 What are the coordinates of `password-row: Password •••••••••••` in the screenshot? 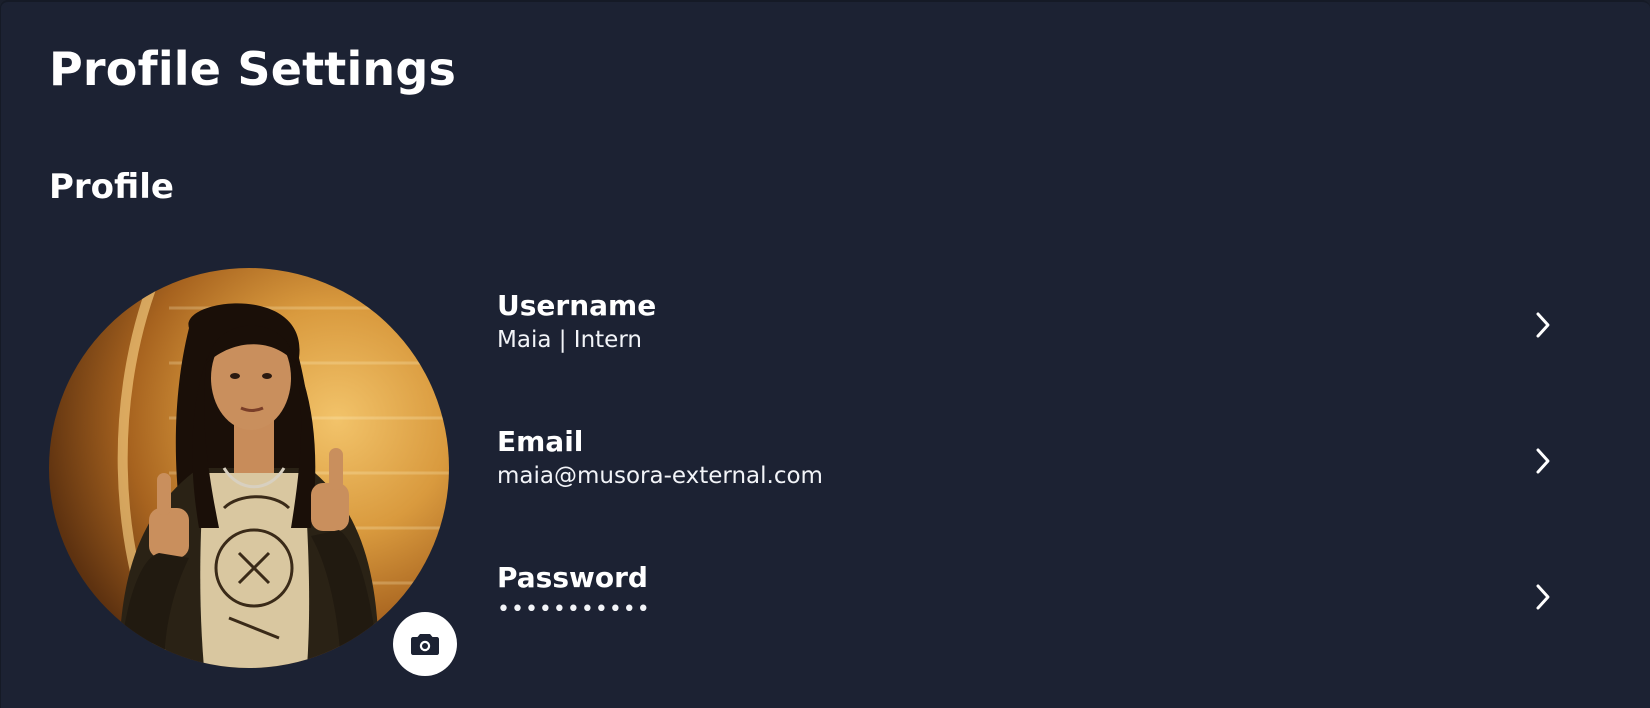 It's located at (1032, 607).